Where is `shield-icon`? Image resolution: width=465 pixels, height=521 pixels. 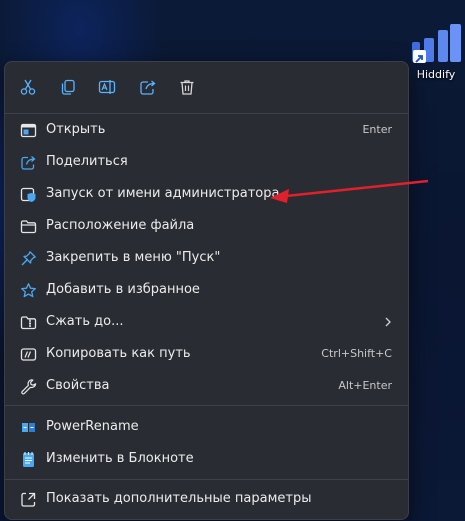 shield-icon is located at coordinates (27, 194).